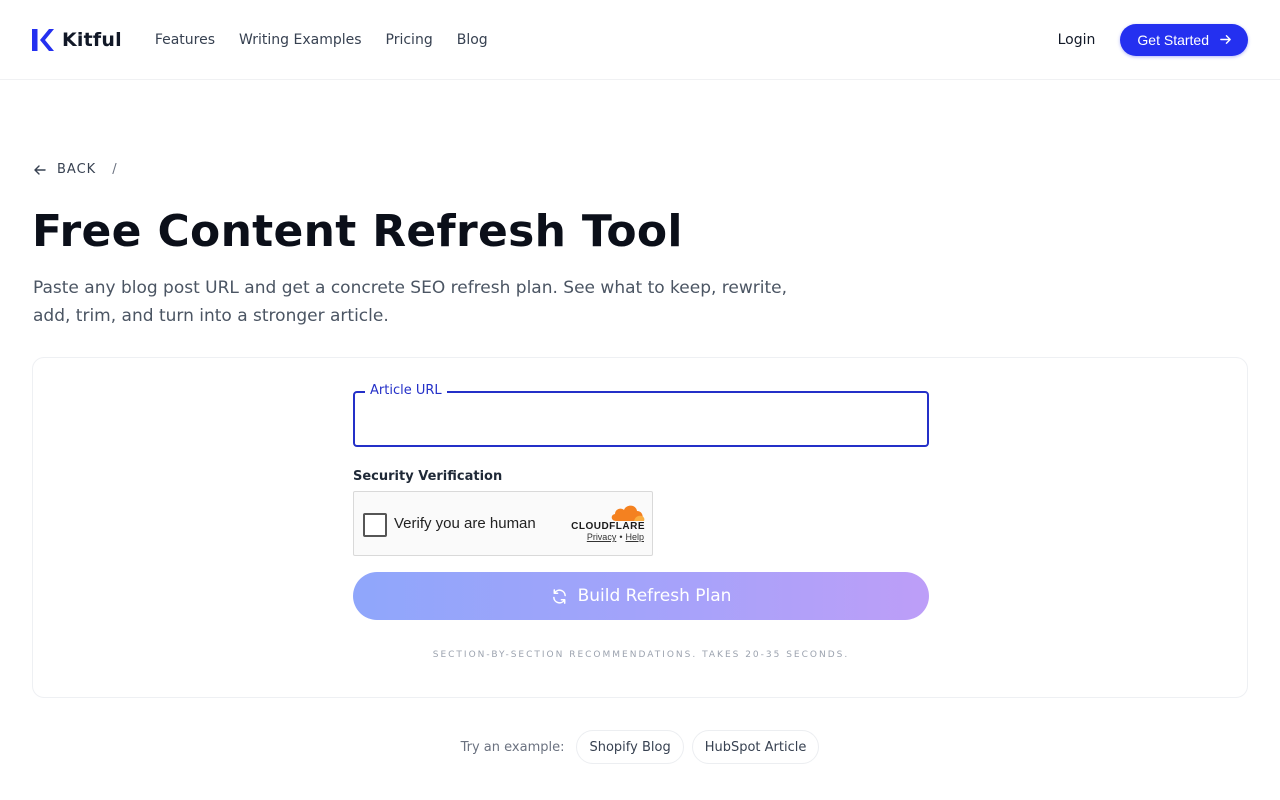  What do you see at coordinates (641, 419) in the screenshot?
I see `article-url-input` at bounding box center [641, 419].